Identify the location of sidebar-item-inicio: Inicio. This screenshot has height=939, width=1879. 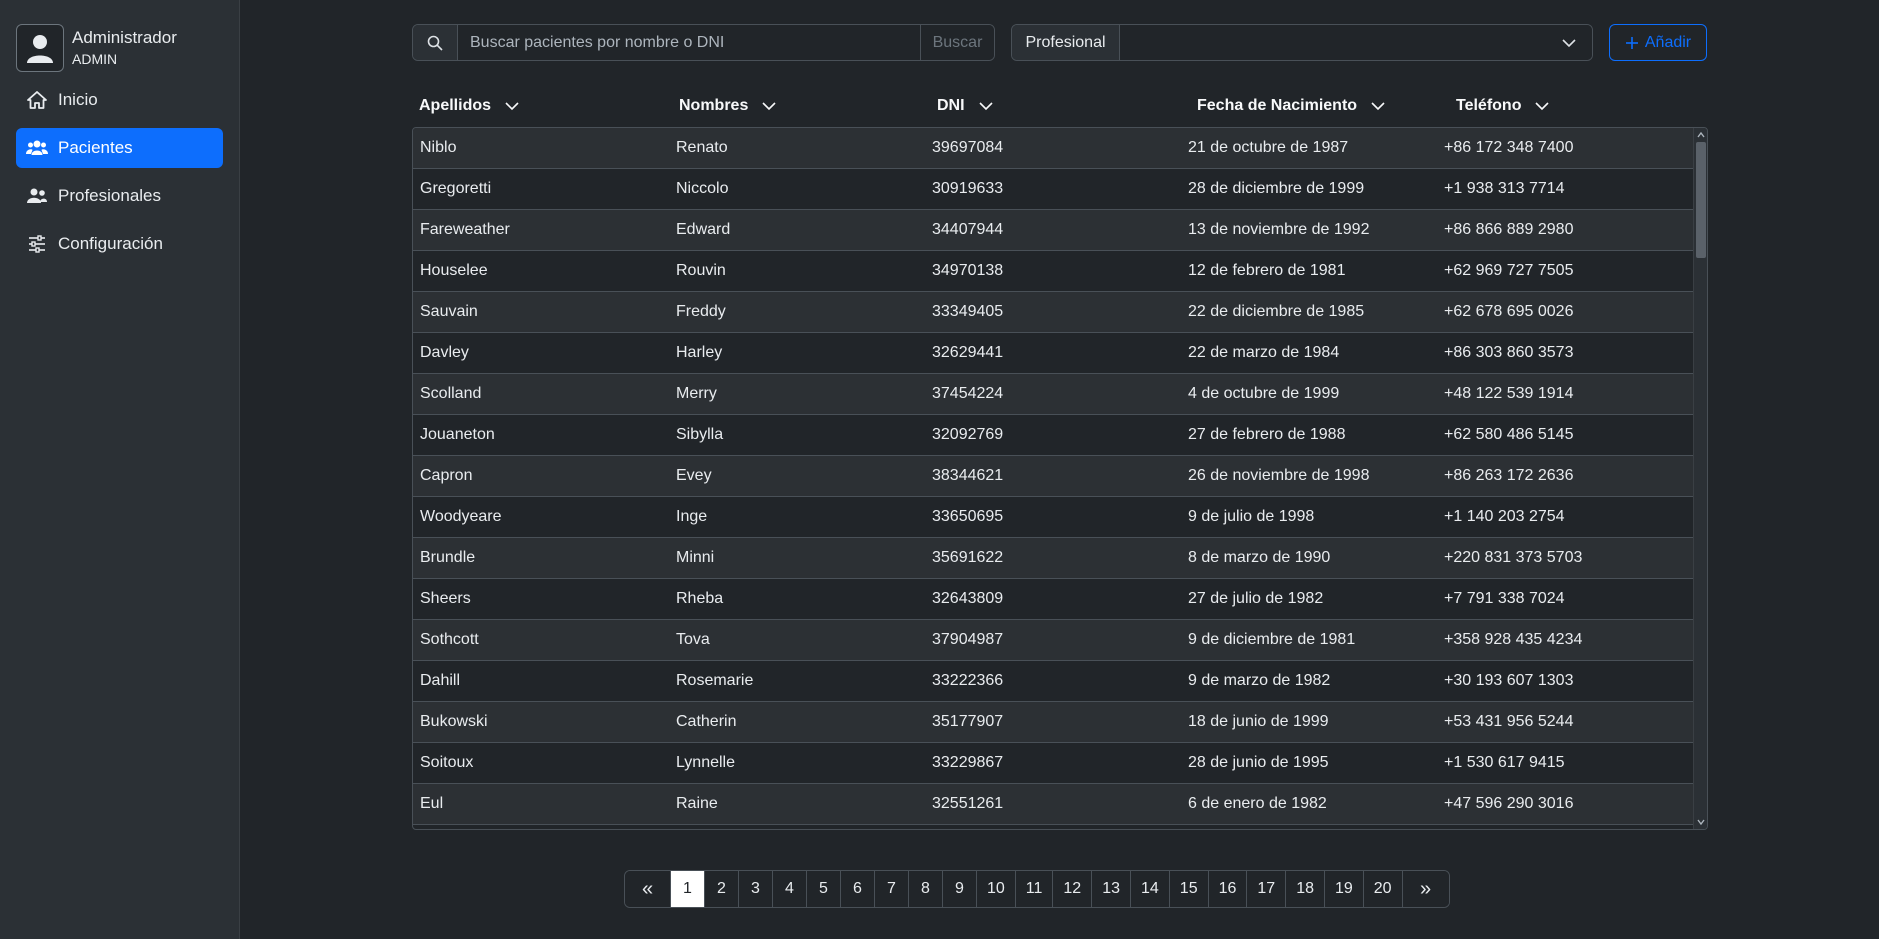
(119, 100).